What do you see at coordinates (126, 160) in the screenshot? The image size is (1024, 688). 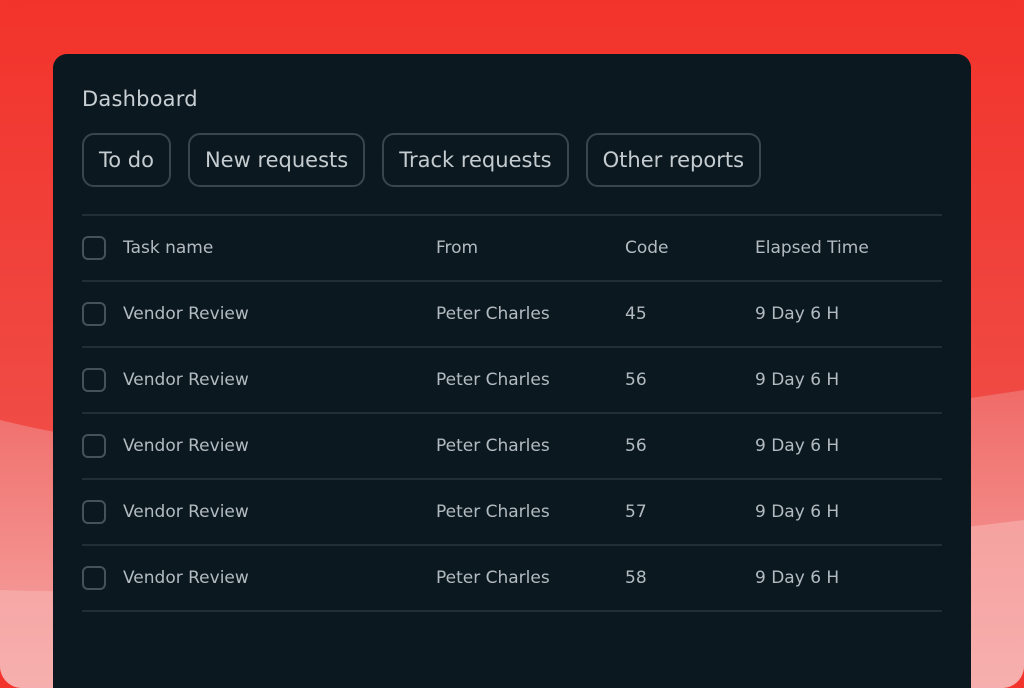 I see `tab-to-do: To do` at bounding box center [126, 160].